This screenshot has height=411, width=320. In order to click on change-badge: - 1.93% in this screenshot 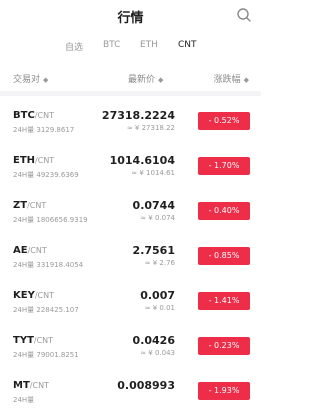, I will do `click(224, 391)`.